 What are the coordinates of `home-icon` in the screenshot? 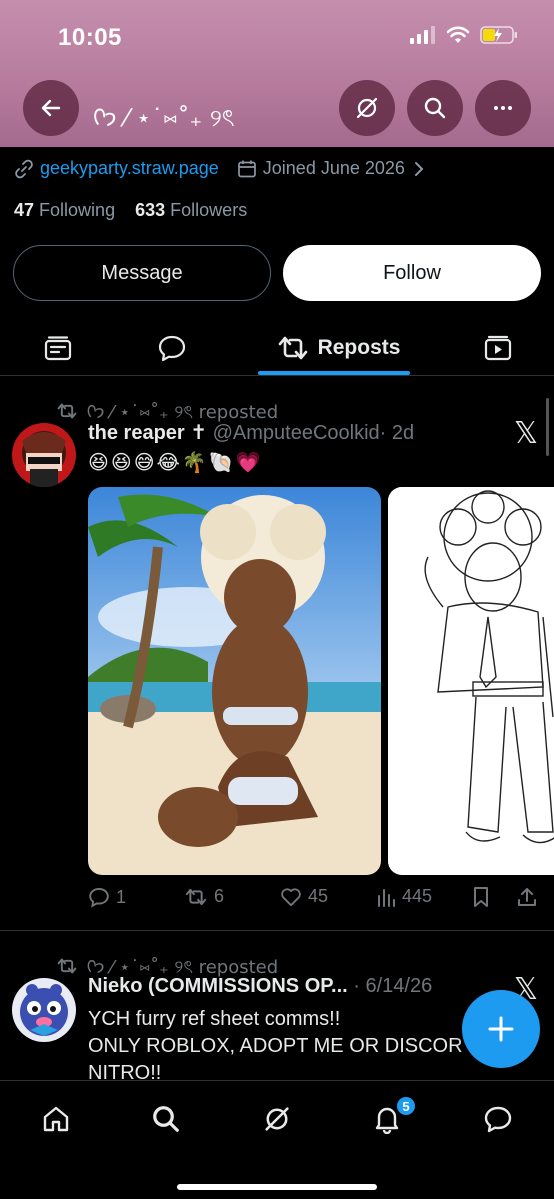 It's located at (56, 1119).